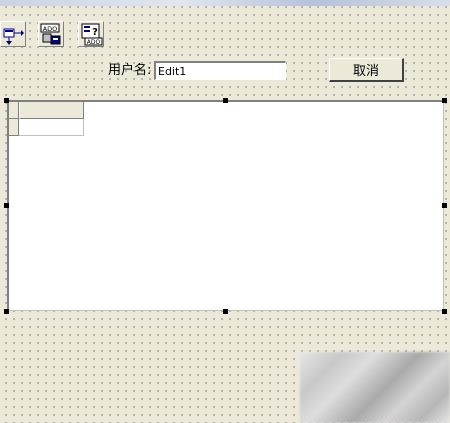 This screenshot has height=423, width=450. I want to click on grid-row-indicator, so click(14, 127).